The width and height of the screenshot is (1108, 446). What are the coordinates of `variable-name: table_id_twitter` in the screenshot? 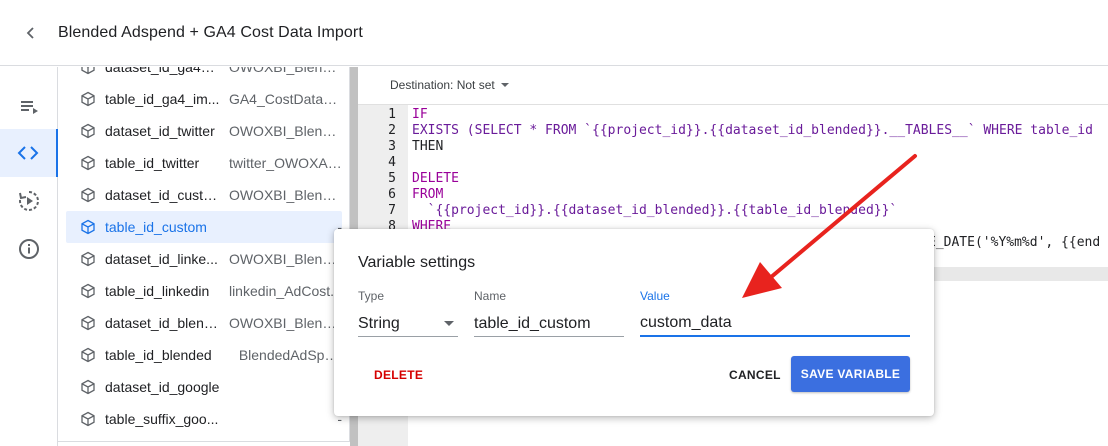 It's located at (152, 163).